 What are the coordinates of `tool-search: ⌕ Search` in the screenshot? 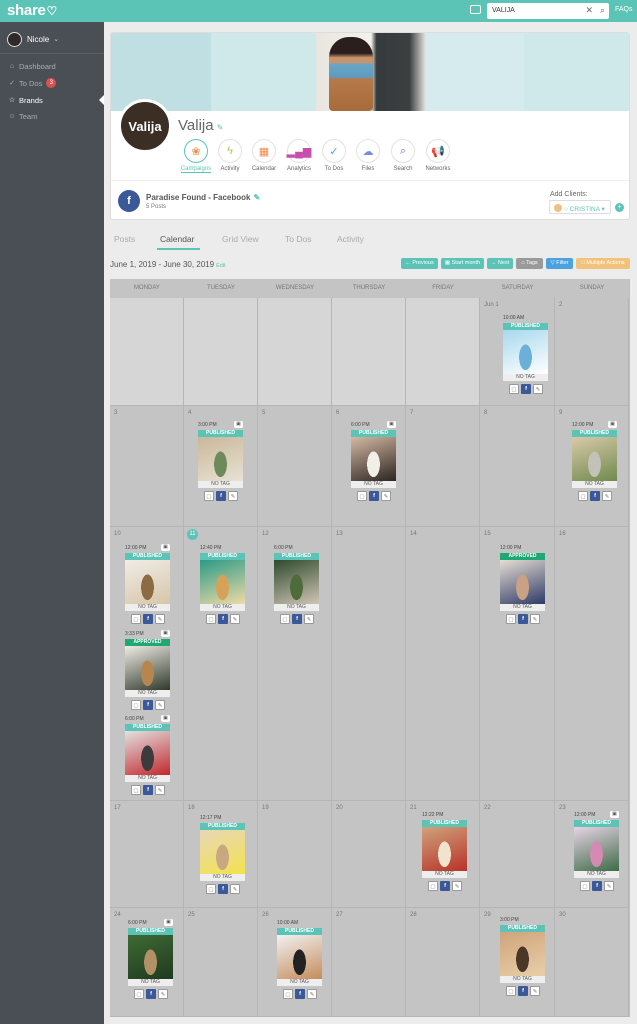 It's located at (403, 155).